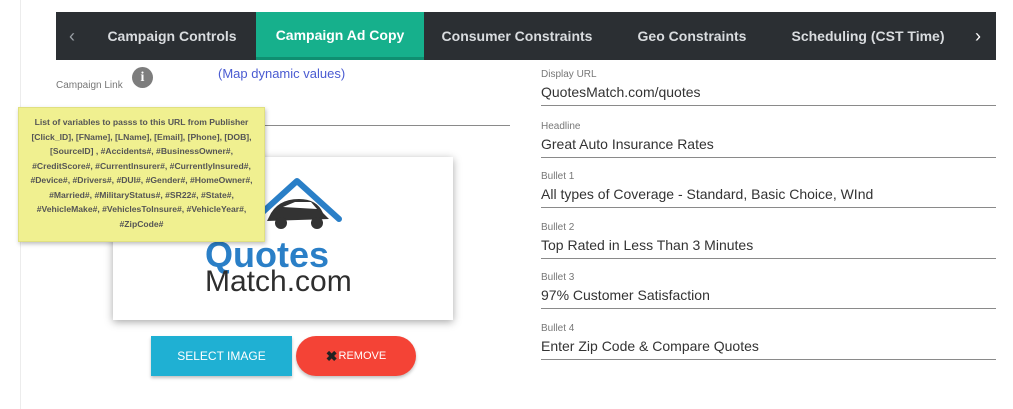  I want to click on bullet-2-value: Top Rated in Less Than 3 Minutes, so click(768, 245).